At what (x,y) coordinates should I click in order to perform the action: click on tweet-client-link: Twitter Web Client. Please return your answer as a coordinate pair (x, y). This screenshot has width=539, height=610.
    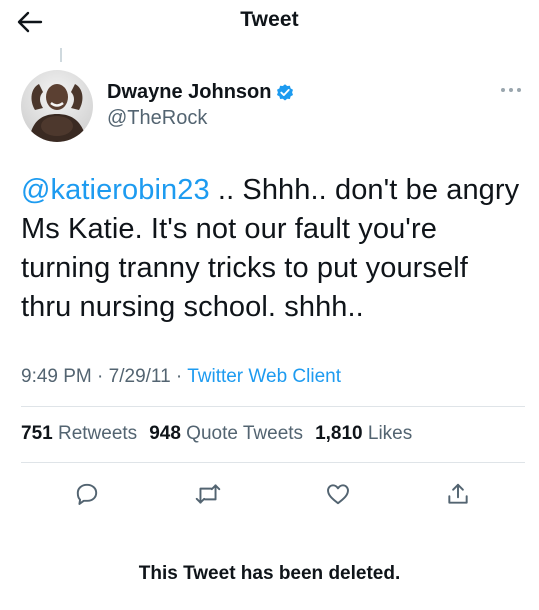
    Looking at the image, I should click on (264, 376).